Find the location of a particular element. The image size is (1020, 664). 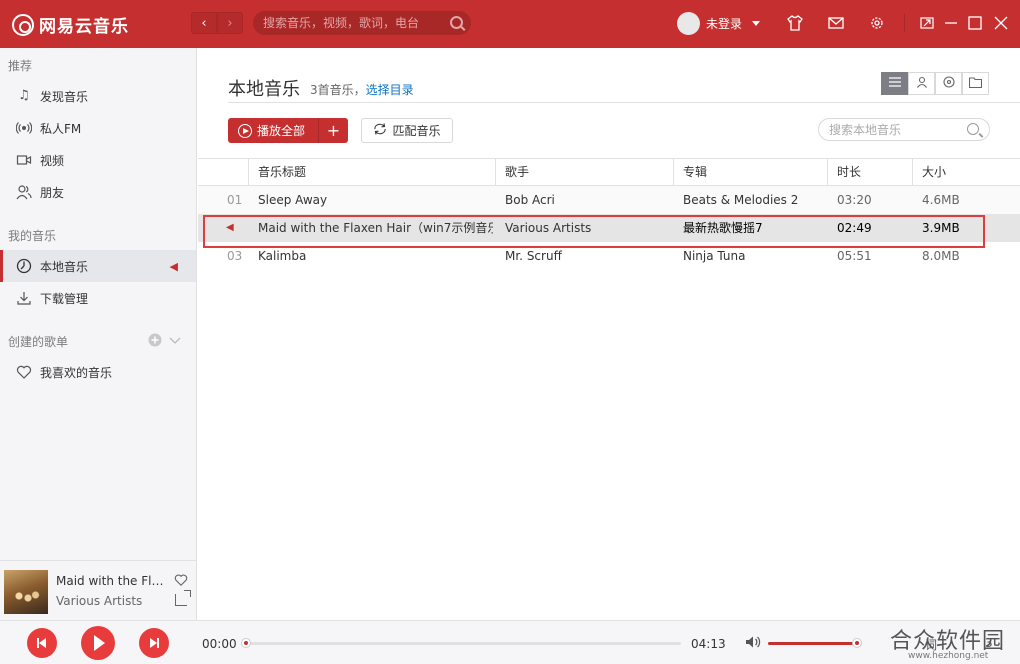

row-size: 3.9MB is located at coordinates (941, 228).